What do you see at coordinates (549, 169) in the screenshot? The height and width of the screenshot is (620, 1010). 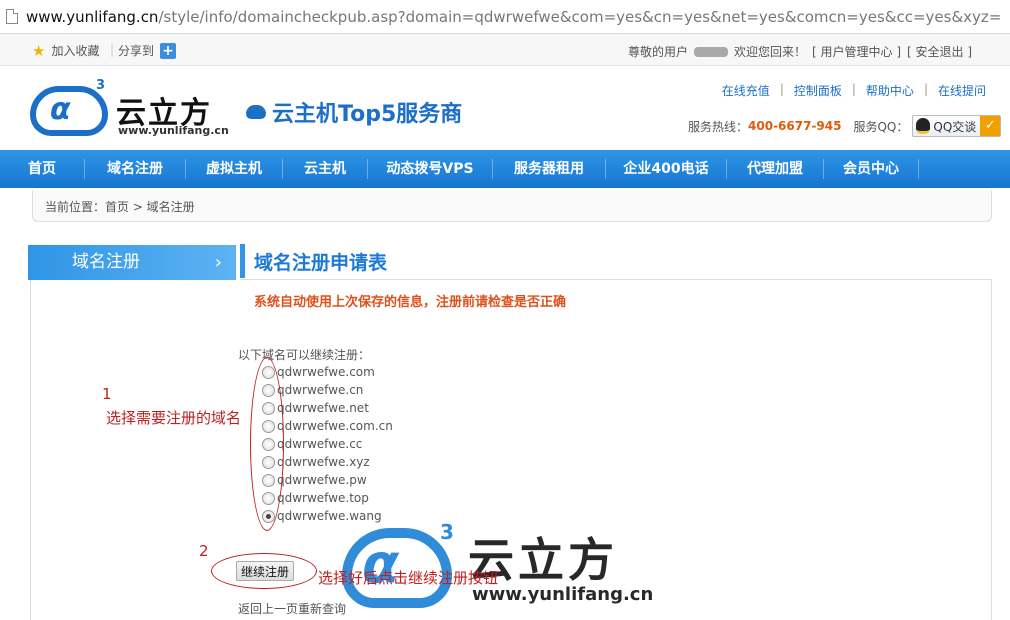 I see `nav-server-rent: 服务器租用` at bounding box center [549, 169].